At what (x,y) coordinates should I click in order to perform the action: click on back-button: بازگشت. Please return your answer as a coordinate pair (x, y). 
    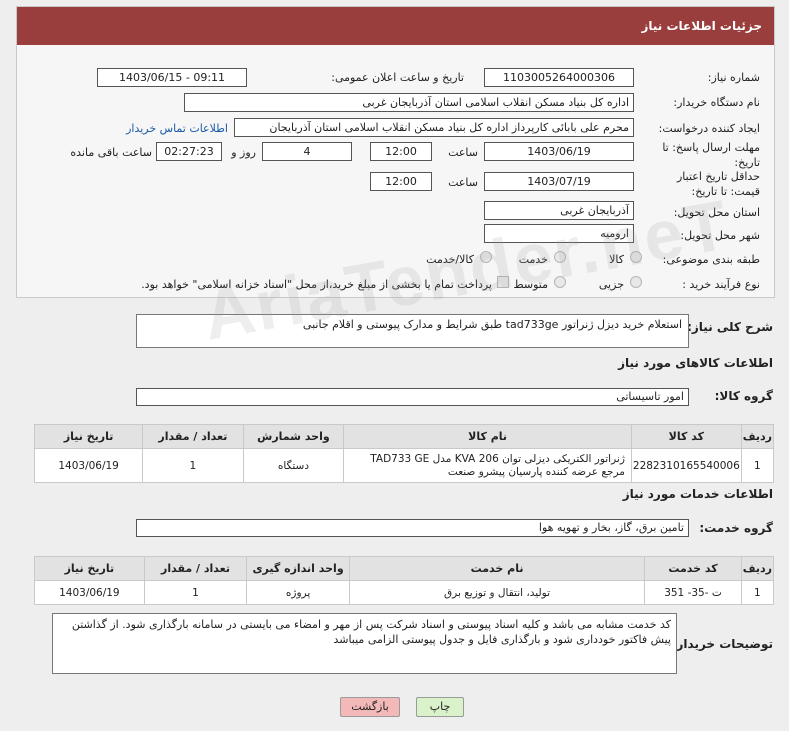
    Looking at the image, I should click on (370, 707).